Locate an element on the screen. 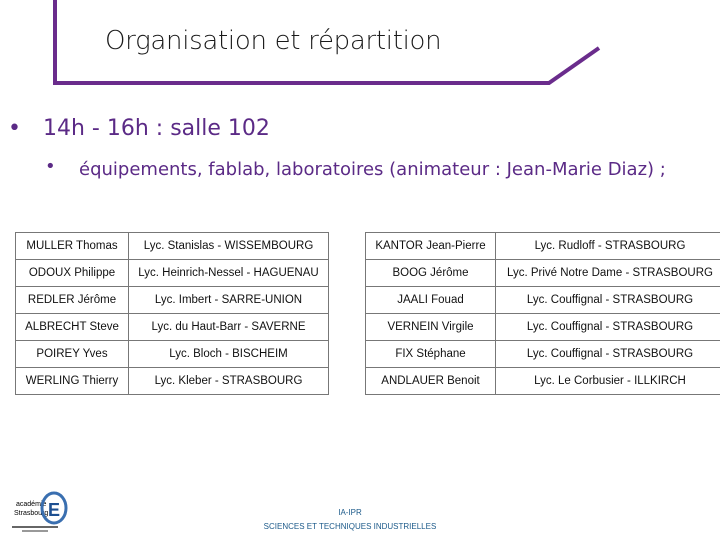 The height and width of the screenshot is (541, 720). table-row: POIREY YvesLyc. Bloch - BISCHEIM is located at coordinates (172, 354).